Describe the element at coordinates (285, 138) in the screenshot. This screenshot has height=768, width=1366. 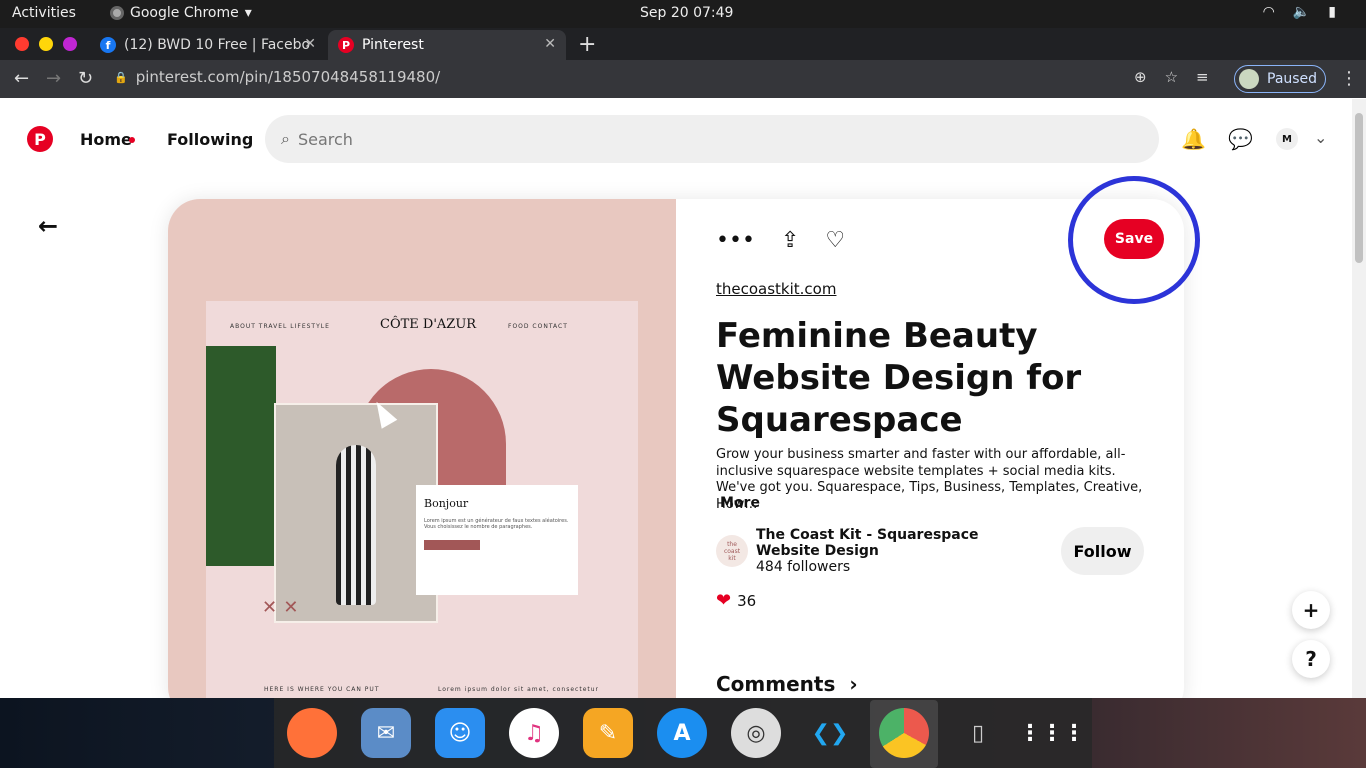
I see `search-icon: ⌕` at that location.